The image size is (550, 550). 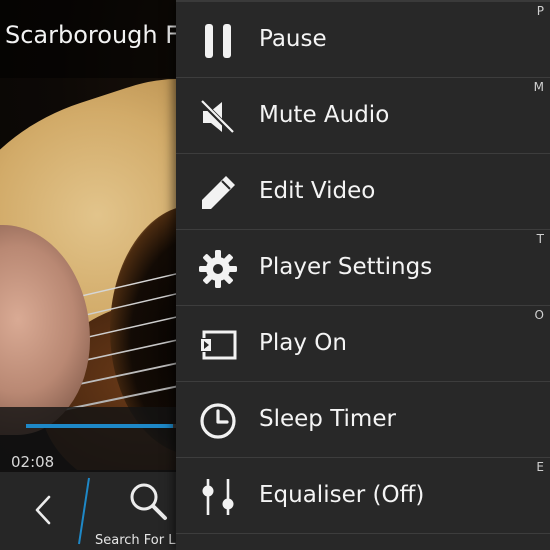 I want to click on action-bar-divider, so click(x=84, y=511).